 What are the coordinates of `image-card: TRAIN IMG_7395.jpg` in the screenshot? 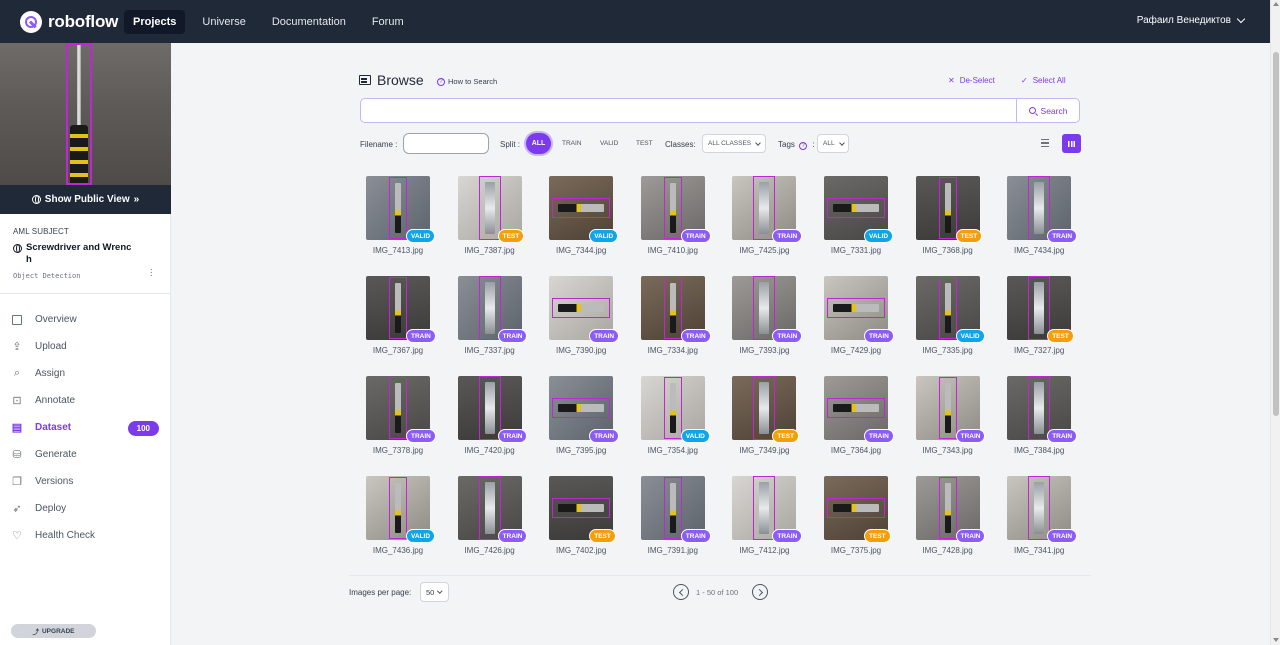 It's located at (584, 419).